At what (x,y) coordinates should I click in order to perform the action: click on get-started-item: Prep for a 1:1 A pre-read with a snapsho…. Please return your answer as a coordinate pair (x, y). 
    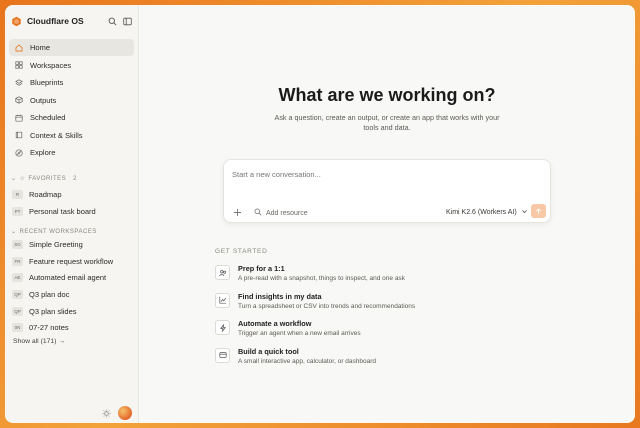
    Looking at the image, I should click on (345, 277).